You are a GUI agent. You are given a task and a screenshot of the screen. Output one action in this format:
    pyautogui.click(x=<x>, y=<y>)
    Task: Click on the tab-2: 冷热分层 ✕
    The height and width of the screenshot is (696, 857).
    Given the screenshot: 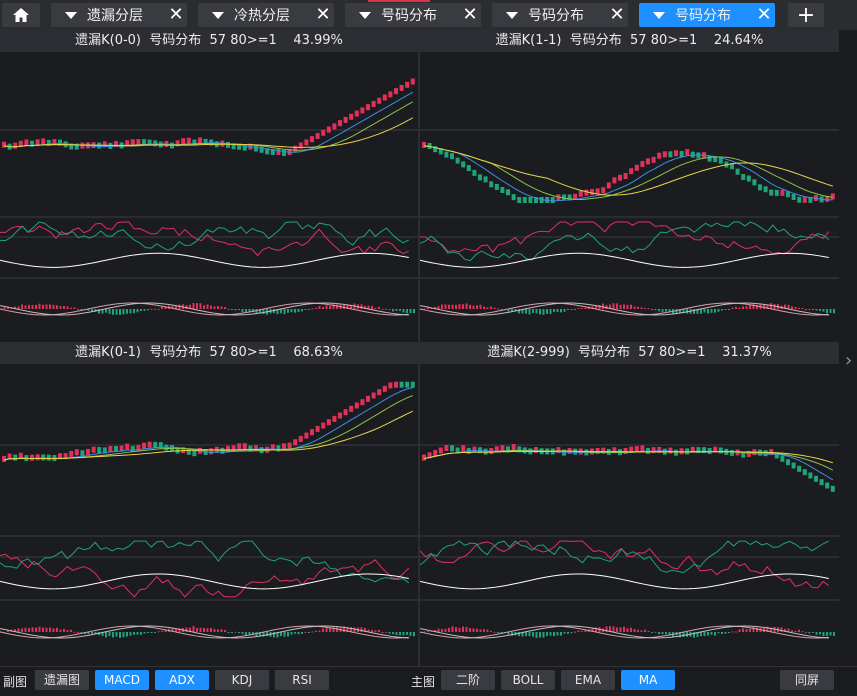 What is the action you would take?
    pyautogui.click(x=266, y=15)
    